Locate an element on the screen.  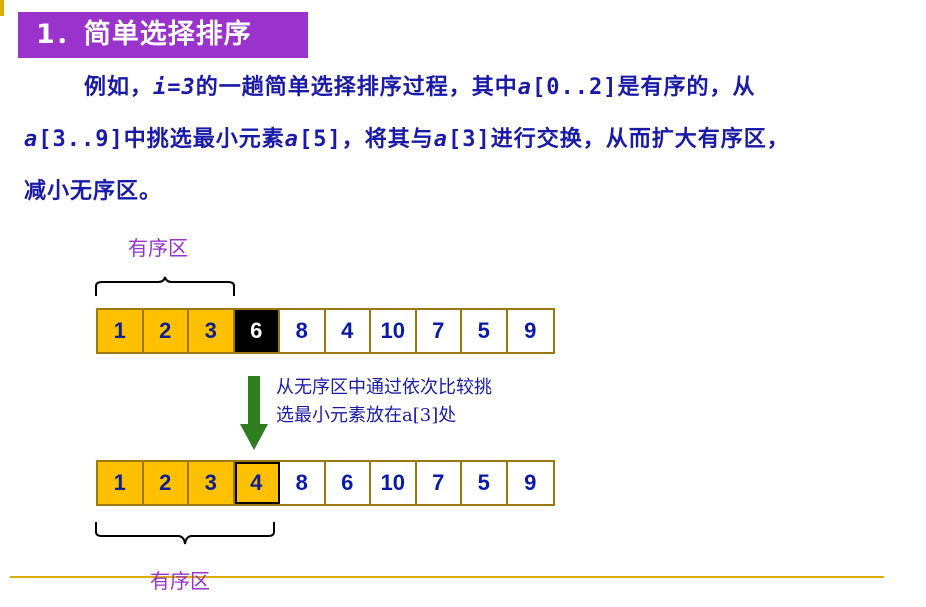
array-before: 1 2 3 6 8 4 10 7 5 9 is located at coordinates (325, 331).